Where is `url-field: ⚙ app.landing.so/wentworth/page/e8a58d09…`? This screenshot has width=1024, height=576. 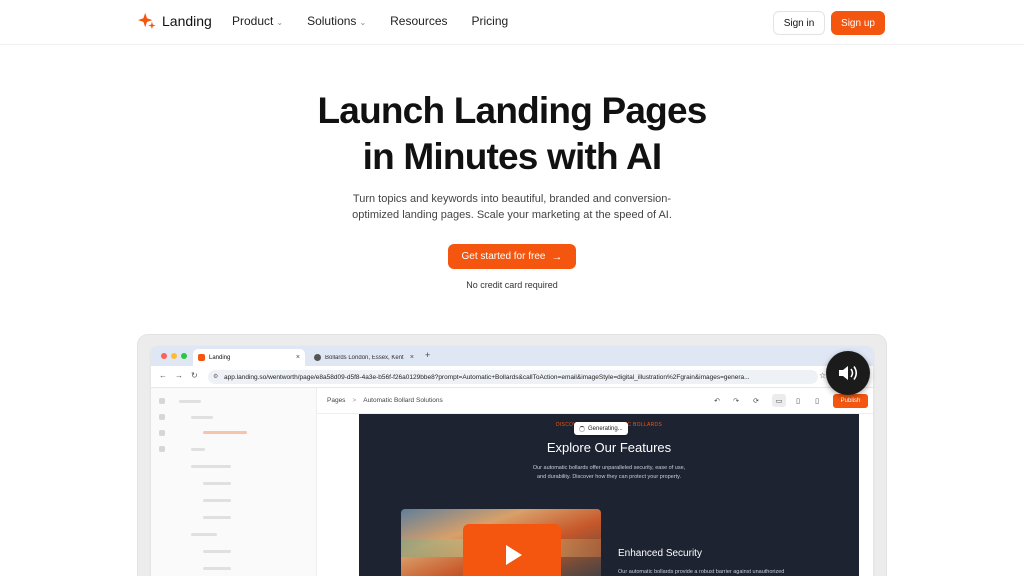
url-field: ⚙ app.landing.so/wentworth/page/e8a58d09… is located at coordinates (513, 377).